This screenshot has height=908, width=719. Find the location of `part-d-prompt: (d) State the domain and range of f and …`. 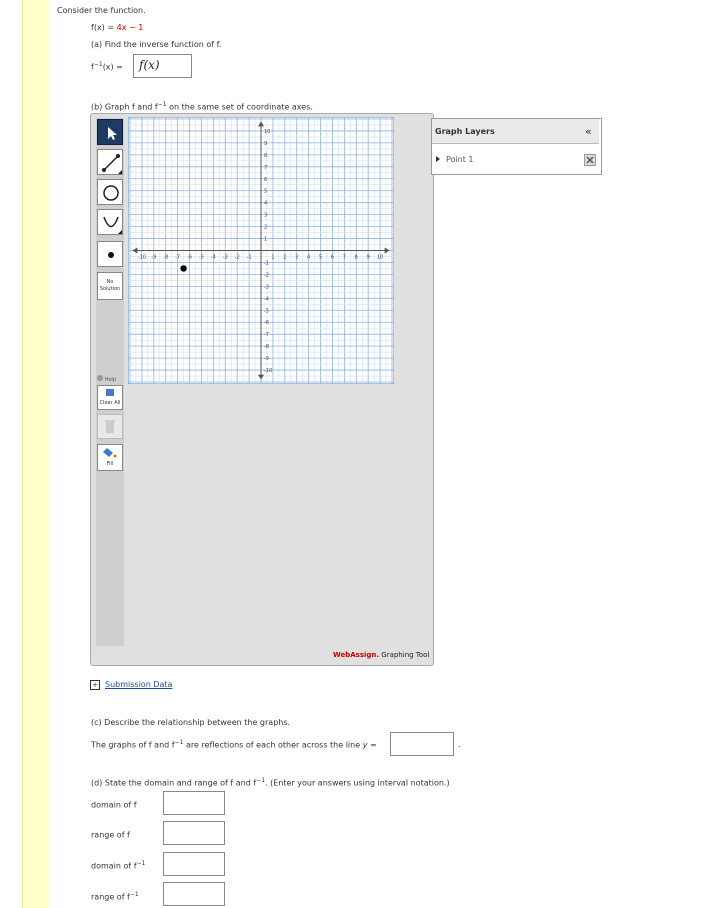

part-d-prompt: (d) State the domain and range of f and … is located at coordinates (270, 782).